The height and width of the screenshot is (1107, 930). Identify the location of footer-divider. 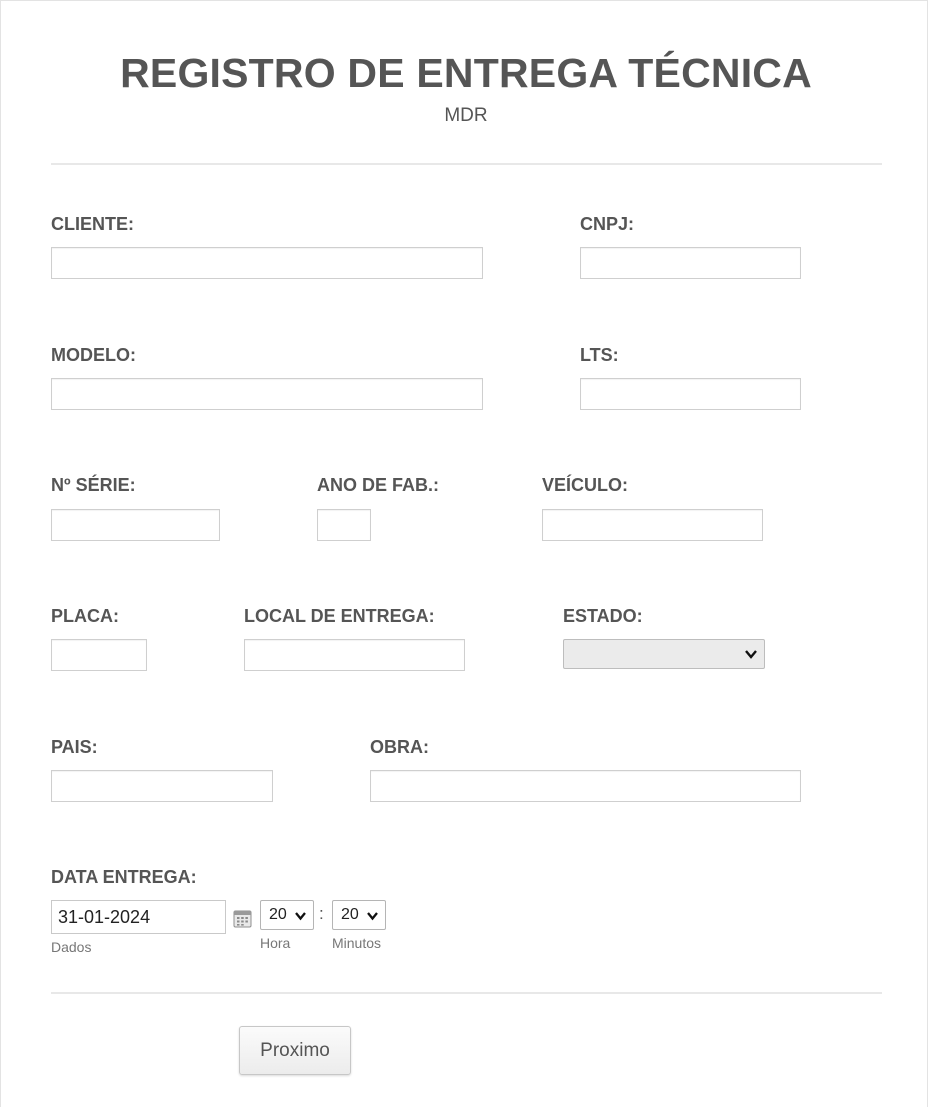
(466, 993).